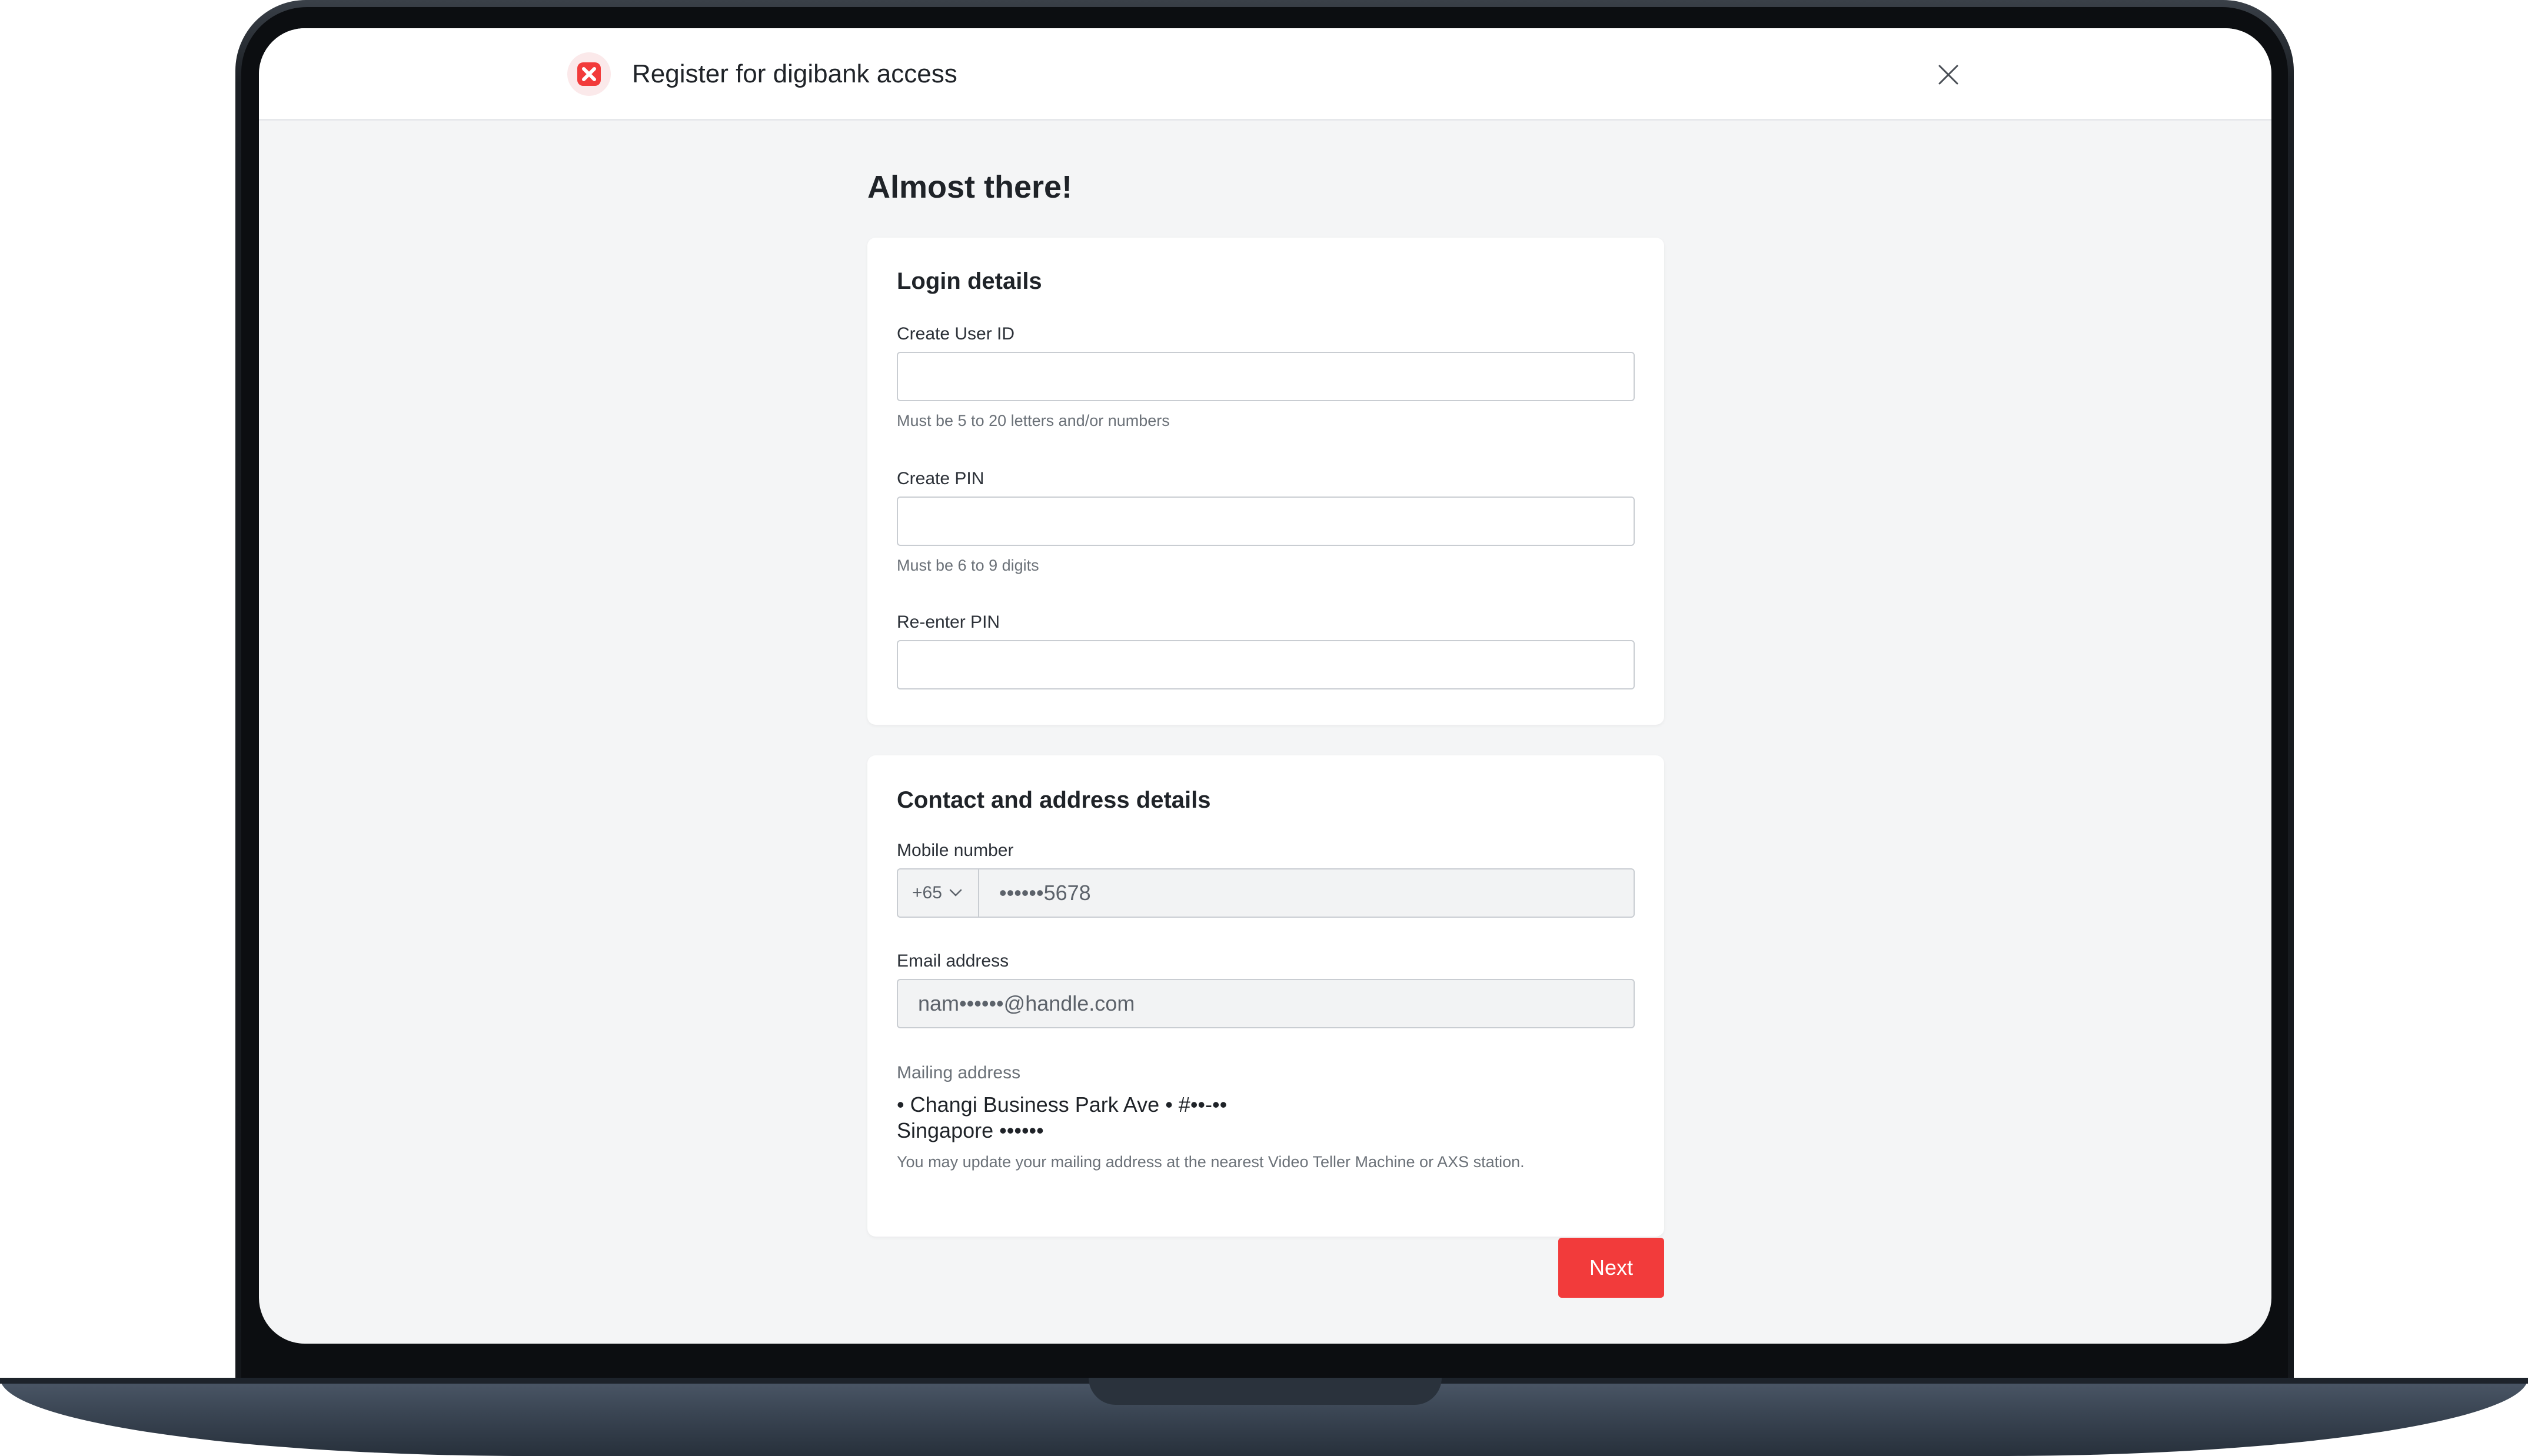 The height and width of the screenshot is (1456, 2528). I want to click on chevron-down-icon, so click(956, 893).